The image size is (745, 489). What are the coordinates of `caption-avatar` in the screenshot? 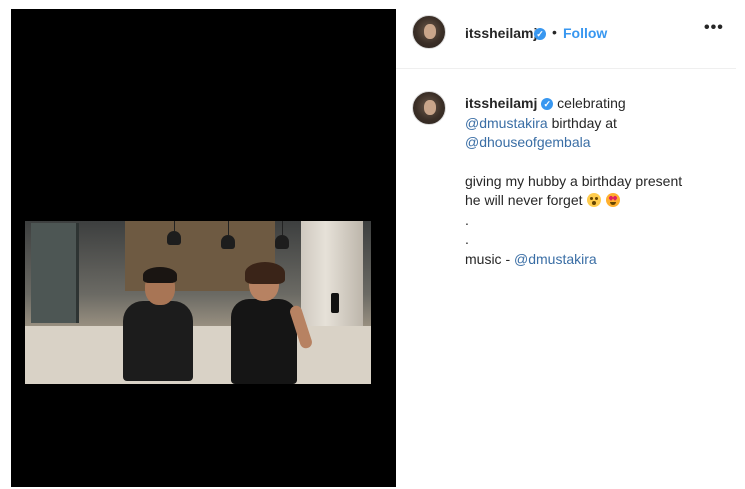 It's located at (429, 108).